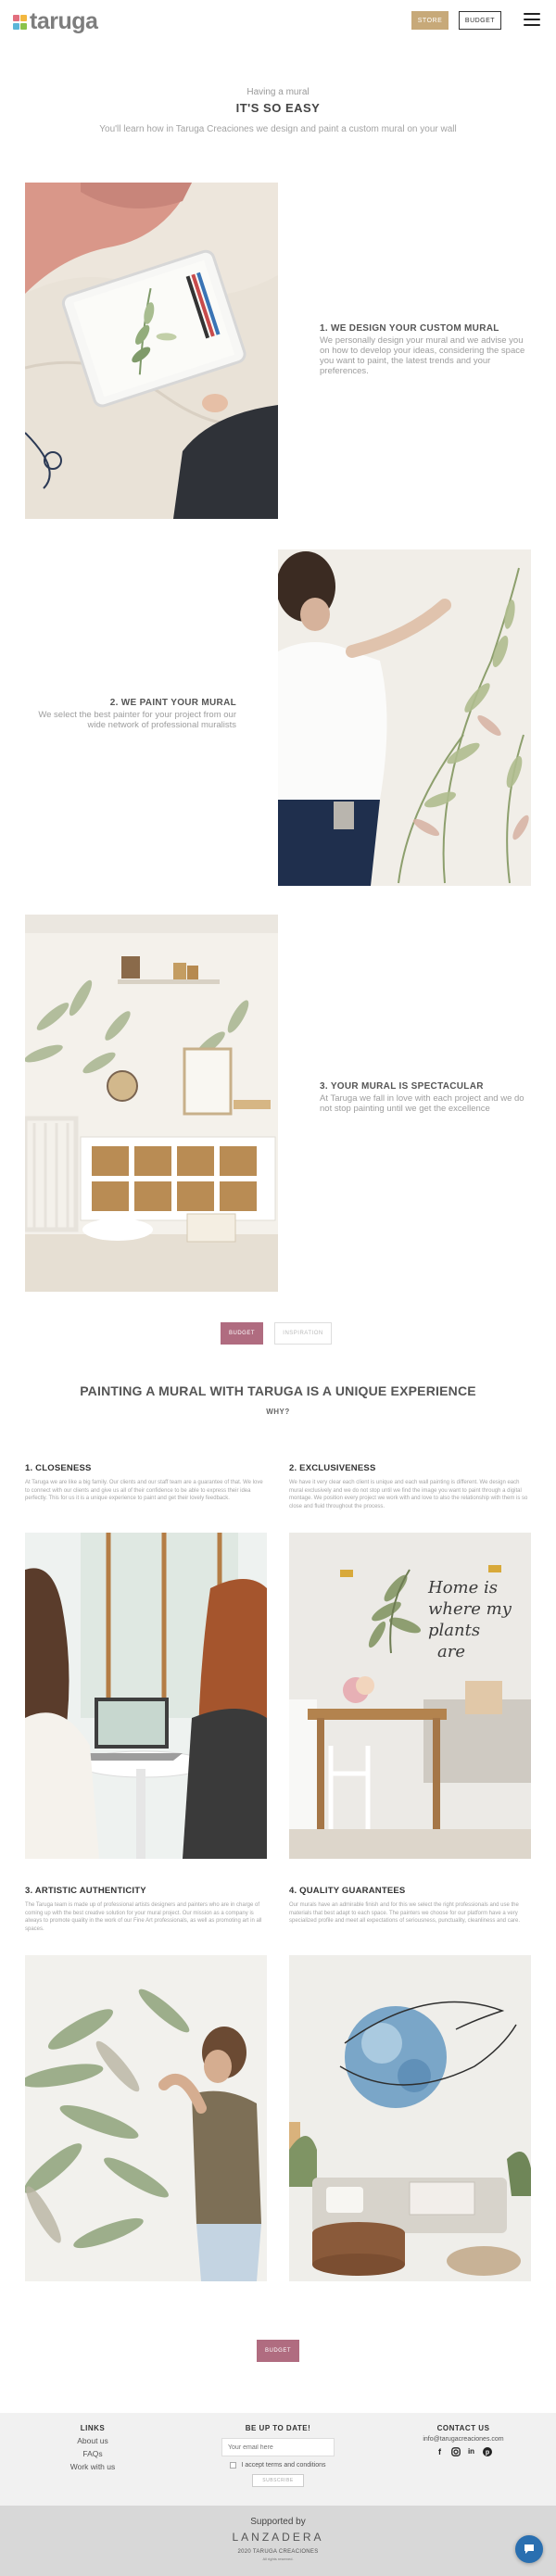 This screenshot has width=556, height=2576. Describe the element at coordinates (463, 2428) in the screenshot. I see `footer-contact-heading: CONTACT US` at that location.